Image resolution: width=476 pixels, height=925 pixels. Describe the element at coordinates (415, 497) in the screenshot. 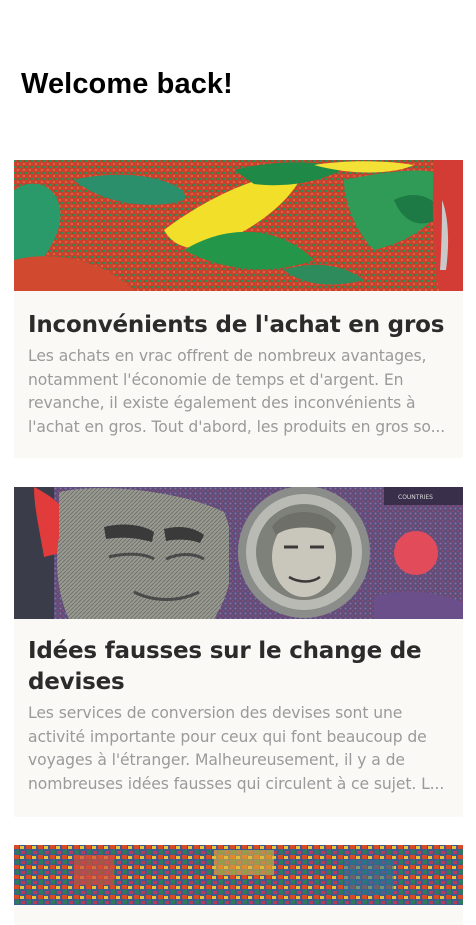

I see `svg-text: COUNTRIES` at that location.